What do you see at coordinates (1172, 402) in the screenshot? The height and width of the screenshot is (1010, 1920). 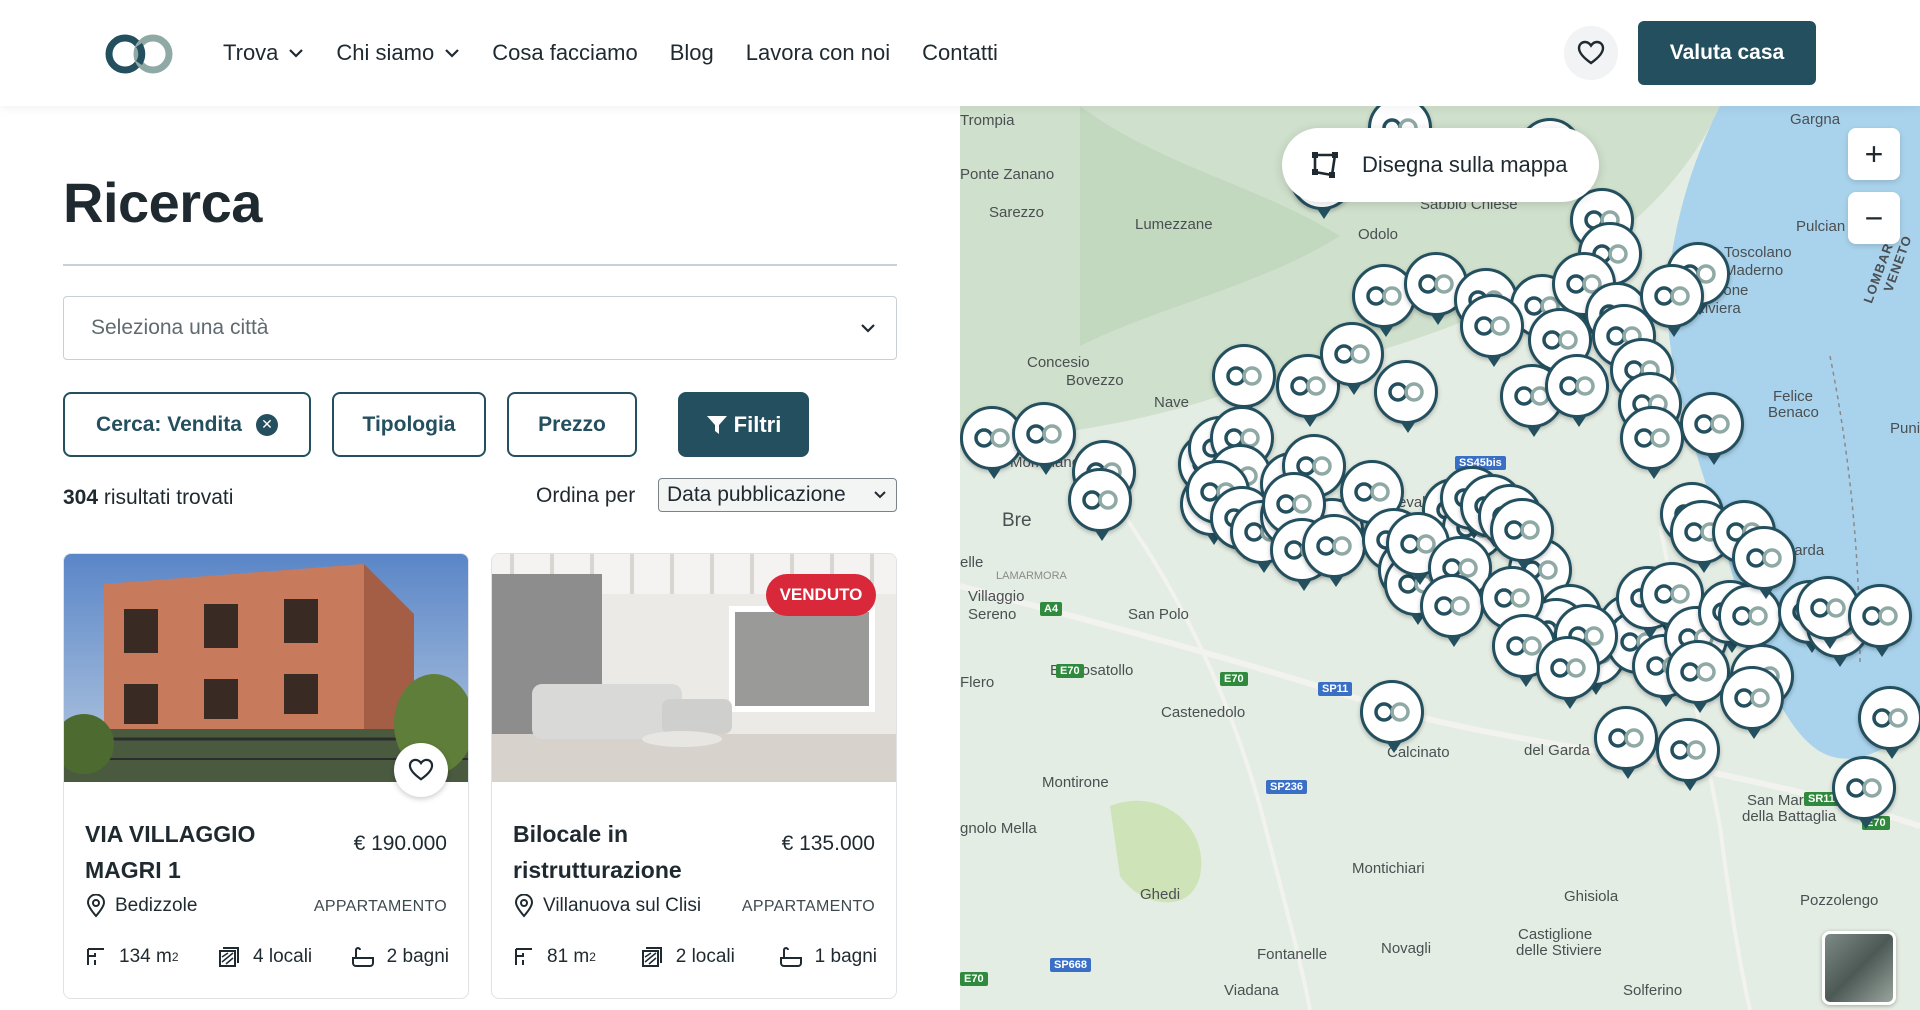 I see `map-label: Nave` at bounding box center [1172, 402].